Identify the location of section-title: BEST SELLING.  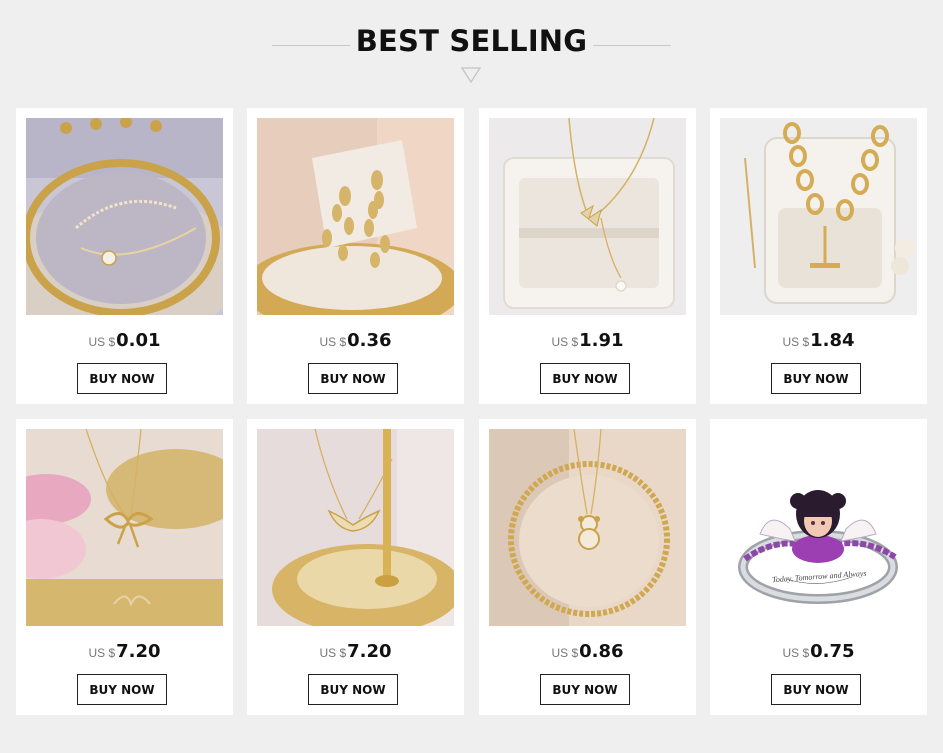
(471, 41).